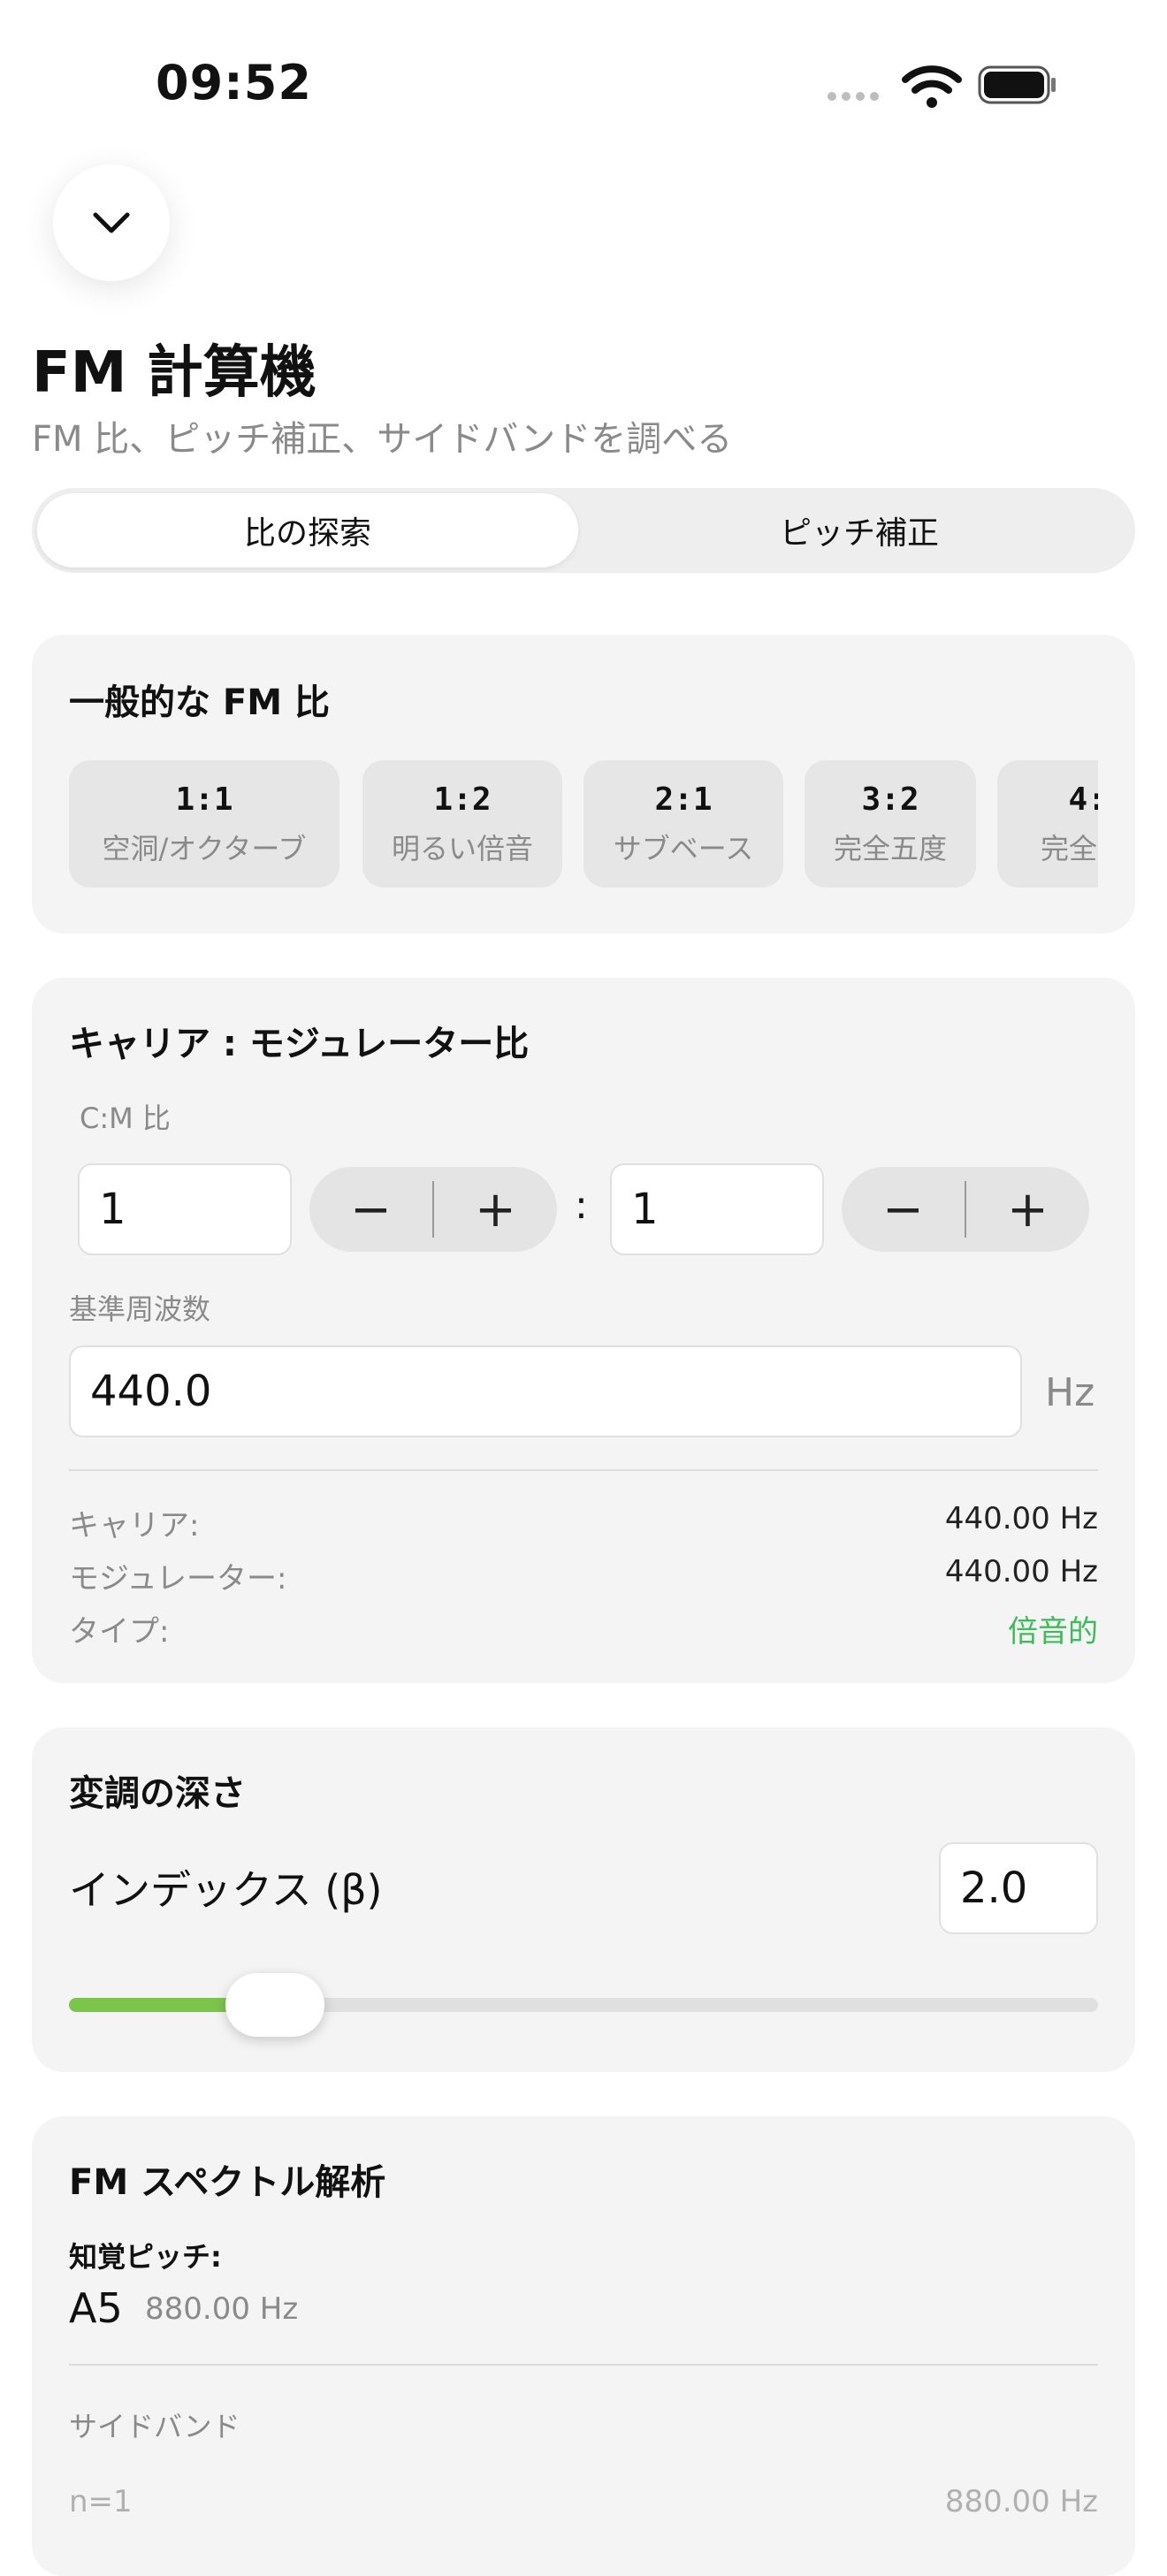 The width and height of the screenshot is (1167, 2576). Describe the element at coordinates (307, 530) in the screenshot. I see `tab-ratio-explorer: 比の探索` at that location.